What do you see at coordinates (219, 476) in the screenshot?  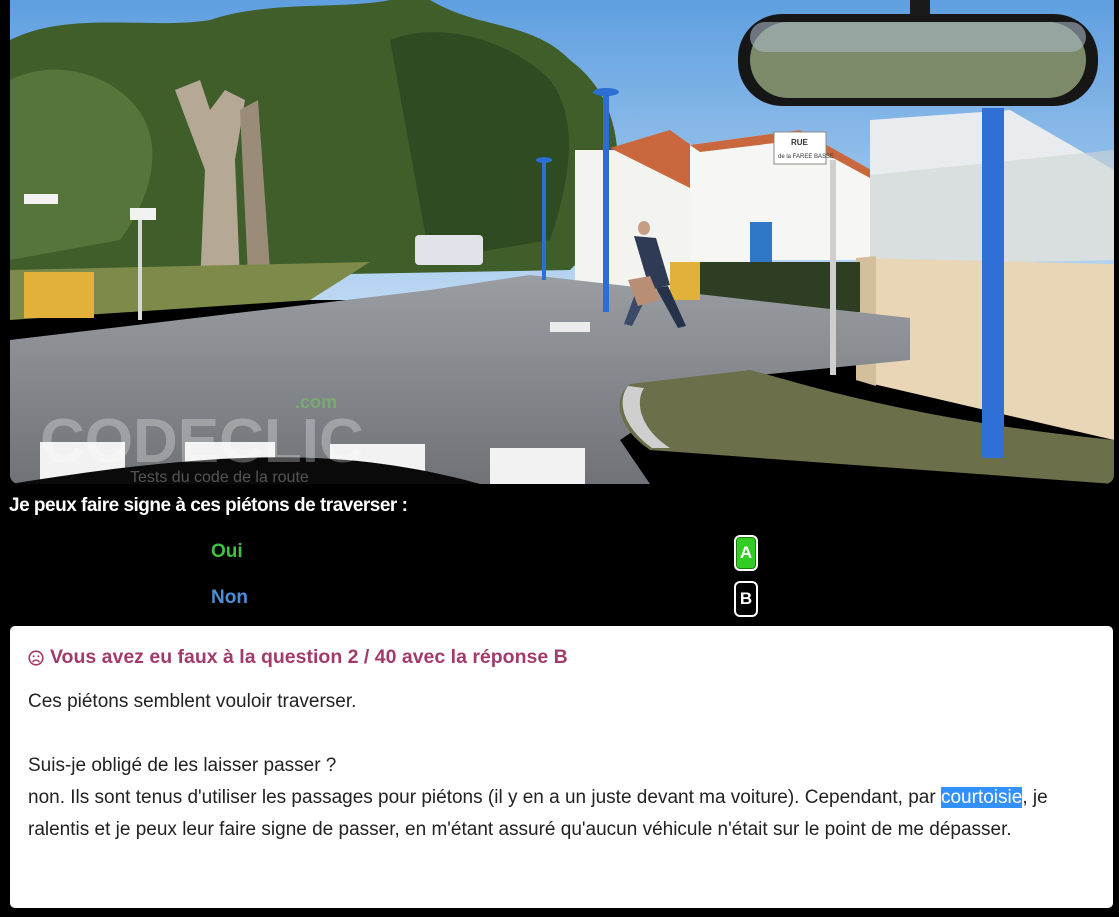 I see `watermark-tagline: Tests du code de la route` at bounding box center [219, 476].